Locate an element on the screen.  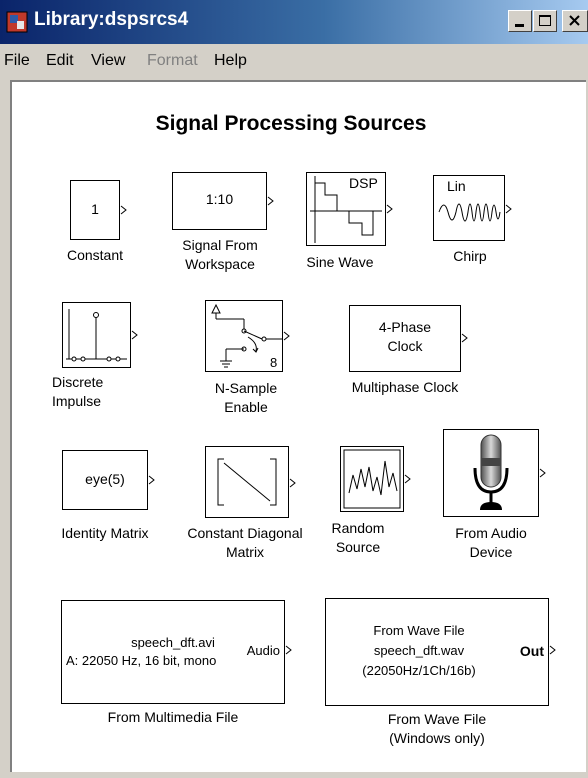
identity-matrix-label: Identity Matrix is located at coordinates (105, 533).